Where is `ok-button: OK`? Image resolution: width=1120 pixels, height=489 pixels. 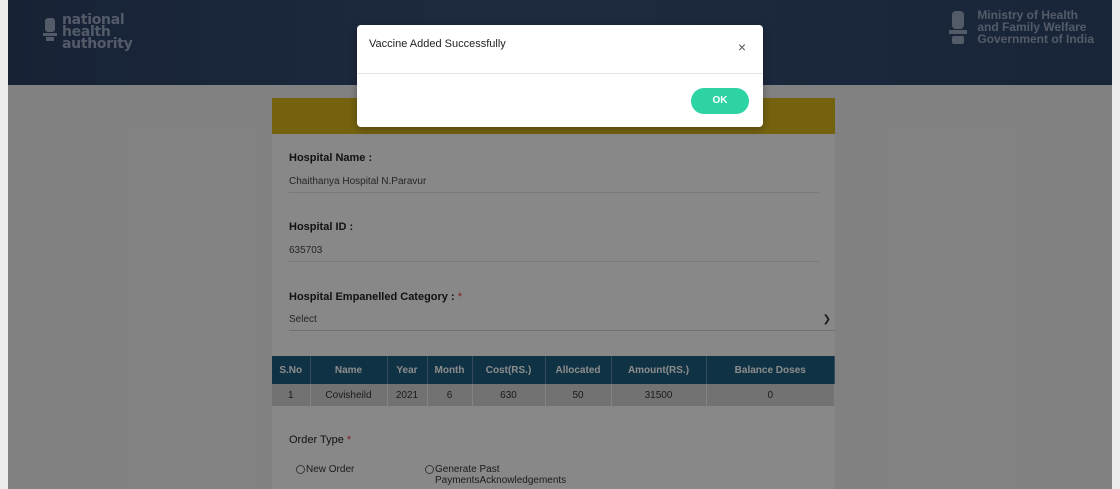 ok-button: OK is located at coordinates (720, 101).